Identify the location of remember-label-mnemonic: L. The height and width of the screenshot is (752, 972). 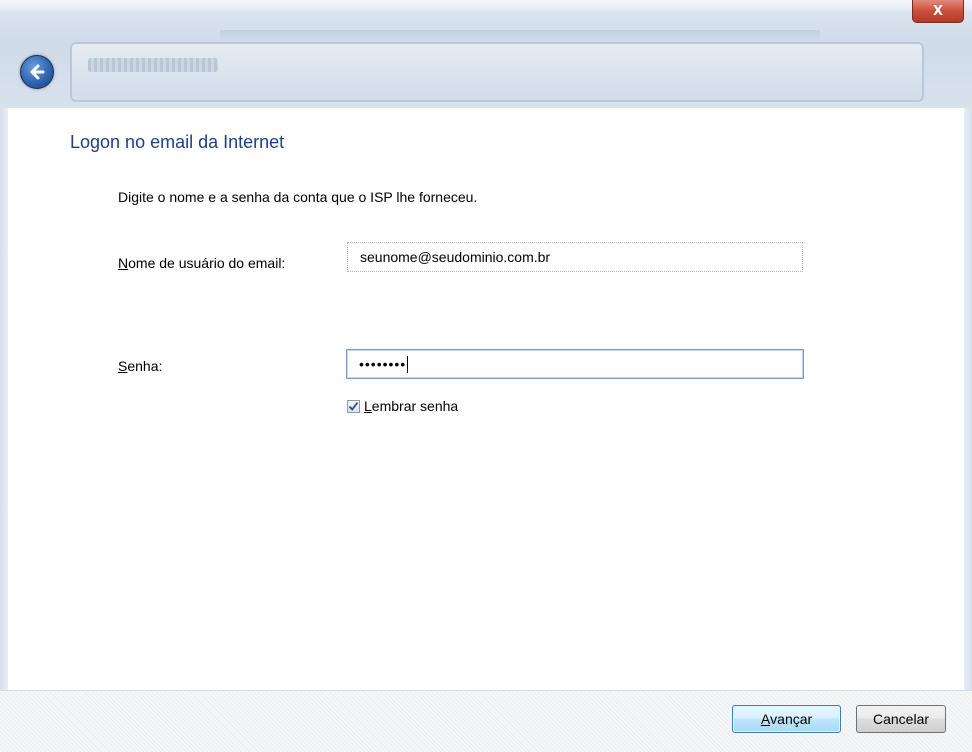
(368, 406).